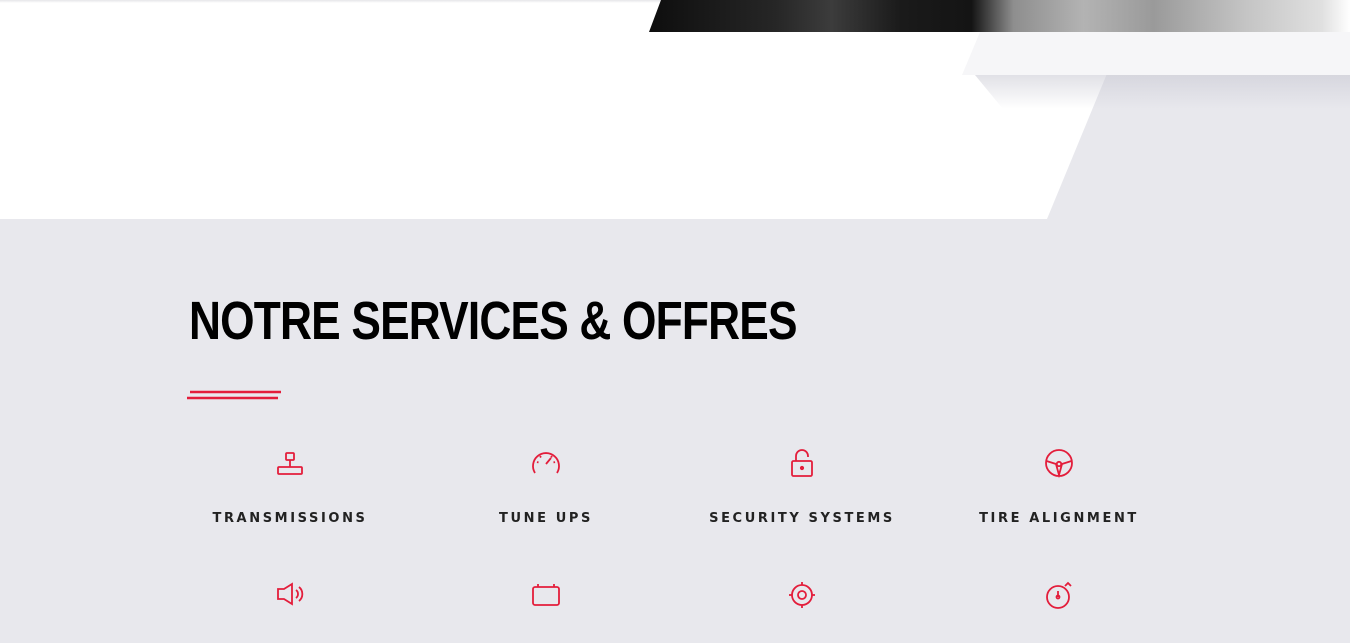 This screenshot has width=1350, height=643. Describe the element at coordinates (802, 487) in the screenshot. I see `service-security-systems: SECURITY SYSTEMS` at that location.